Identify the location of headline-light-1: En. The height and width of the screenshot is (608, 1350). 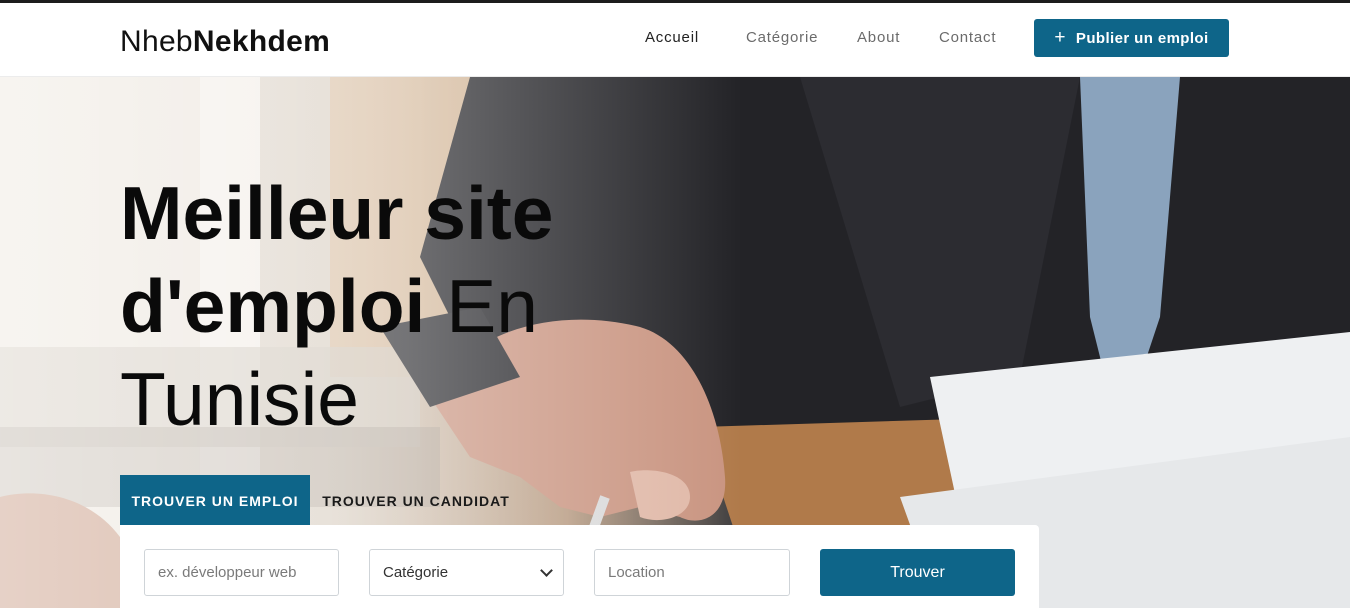
(492, 306).